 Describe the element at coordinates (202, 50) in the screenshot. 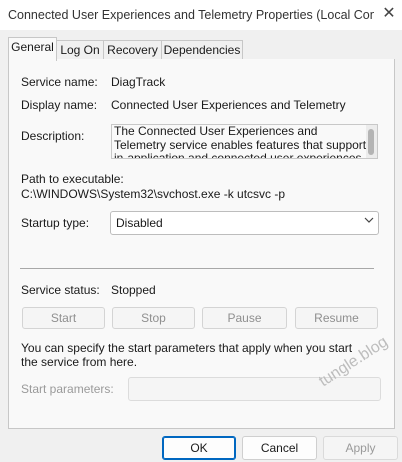

I see `tab-dependencies: Dependencies` at that location.